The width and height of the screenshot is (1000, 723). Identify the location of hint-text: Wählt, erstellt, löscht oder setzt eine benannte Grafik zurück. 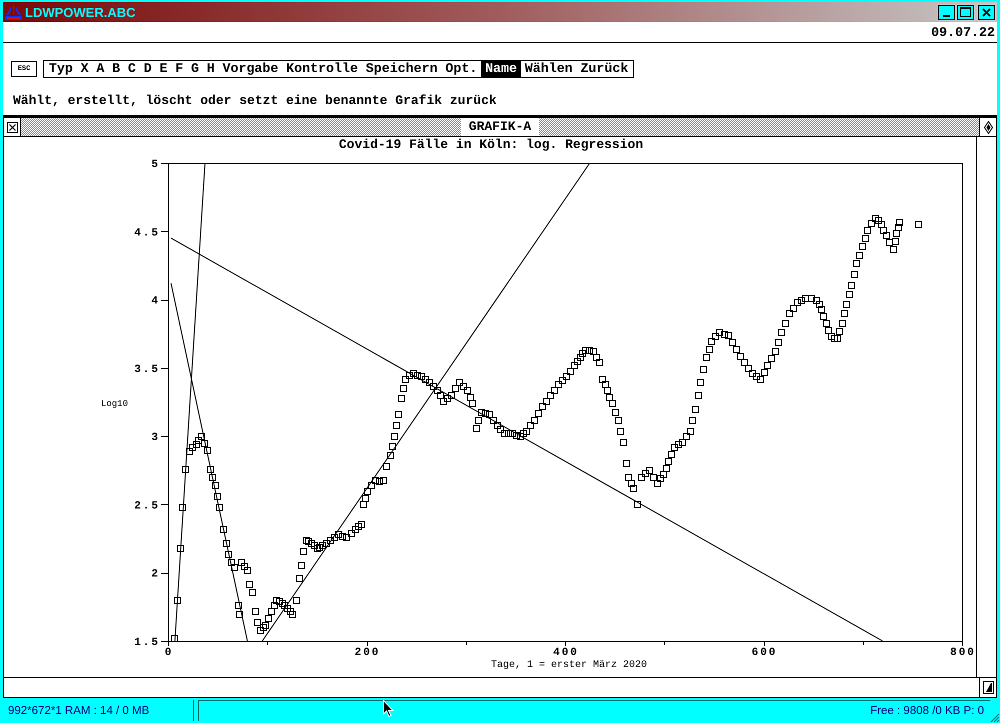
(255, 100).